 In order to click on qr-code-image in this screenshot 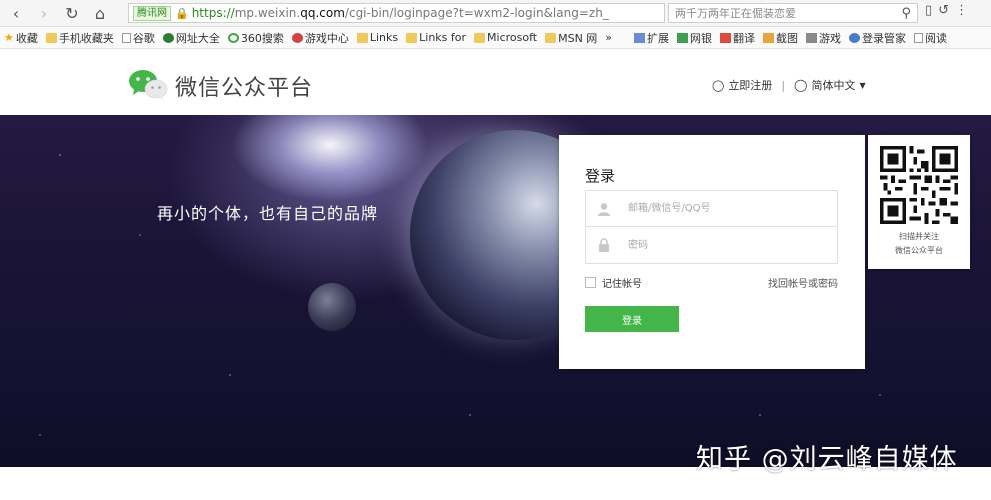, I will do `click(919, 185)`.